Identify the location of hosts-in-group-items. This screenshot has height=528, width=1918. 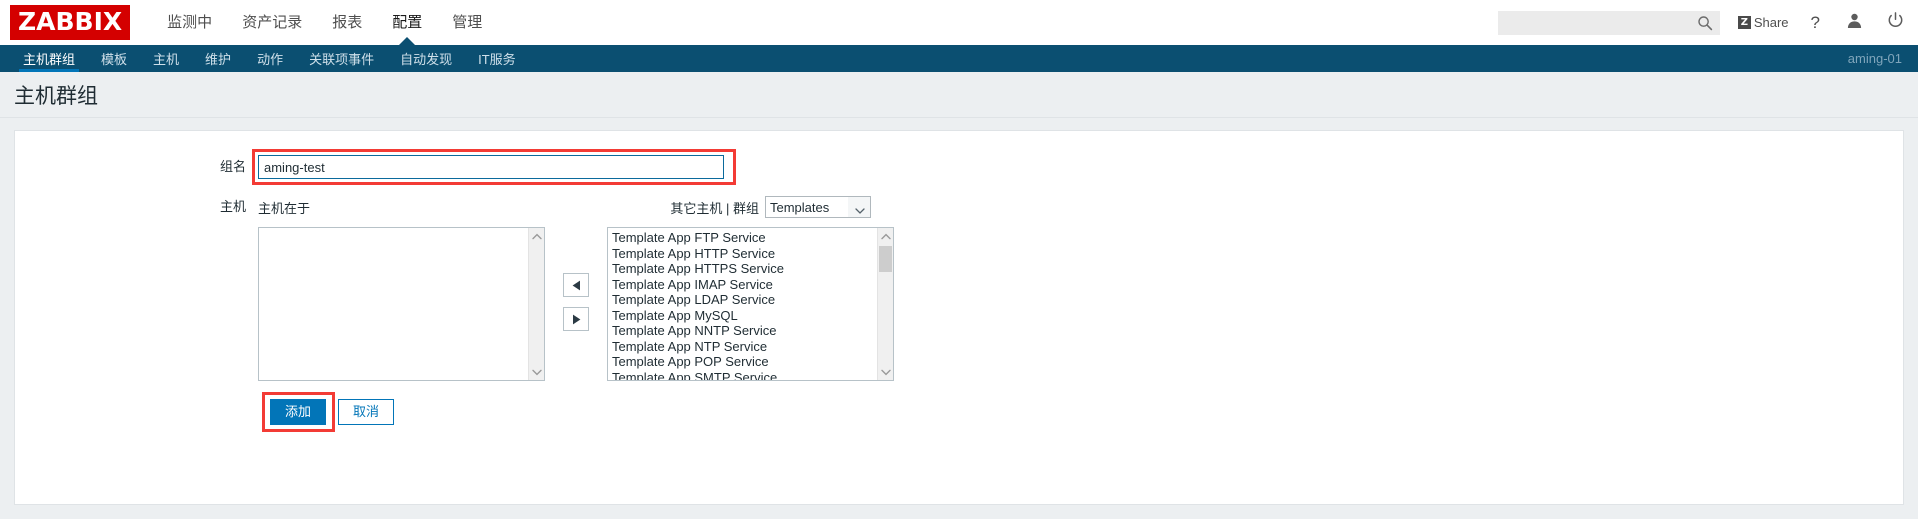
(393, 304).